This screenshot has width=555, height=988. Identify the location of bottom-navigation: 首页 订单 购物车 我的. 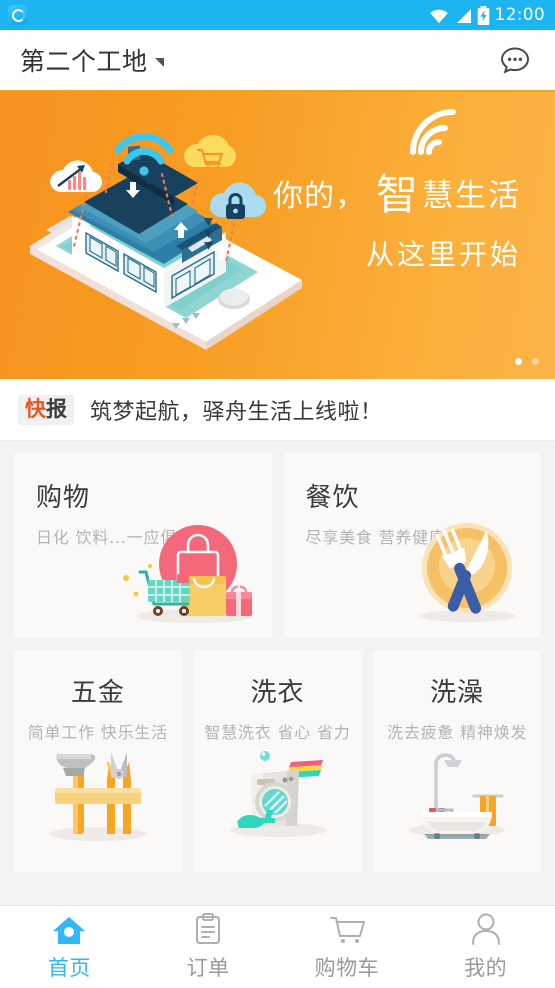
(277, 946).